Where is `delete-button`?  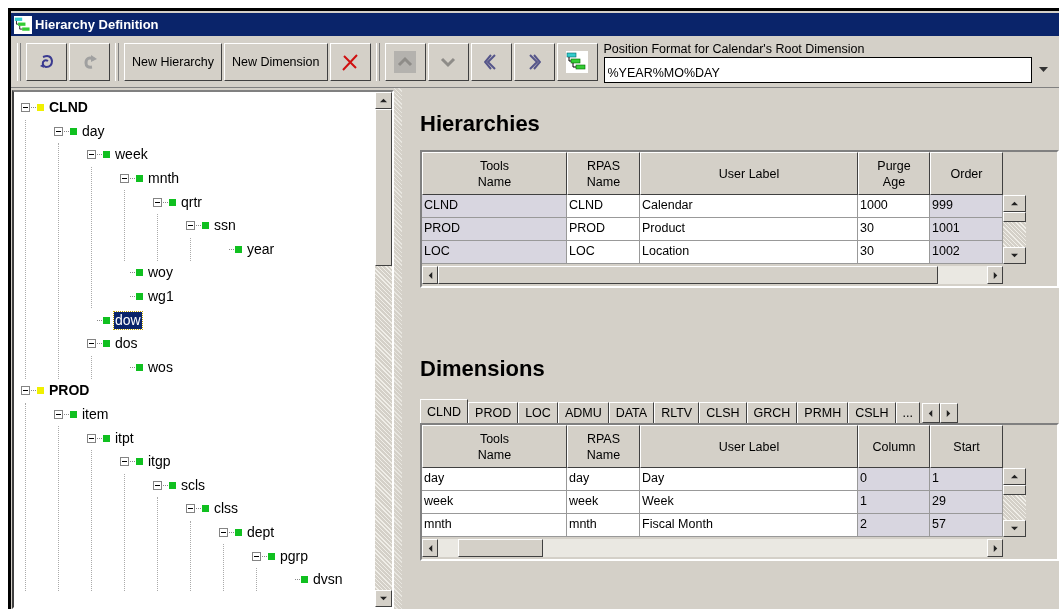 delete-button is located at coordinates (350, 62).